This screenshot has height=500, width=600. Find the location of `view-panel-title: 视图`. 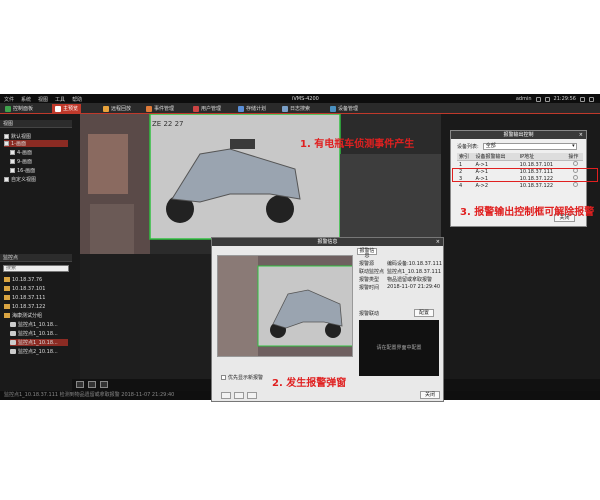

view-panel-title: 视图 is located at coordinates (36, 124).